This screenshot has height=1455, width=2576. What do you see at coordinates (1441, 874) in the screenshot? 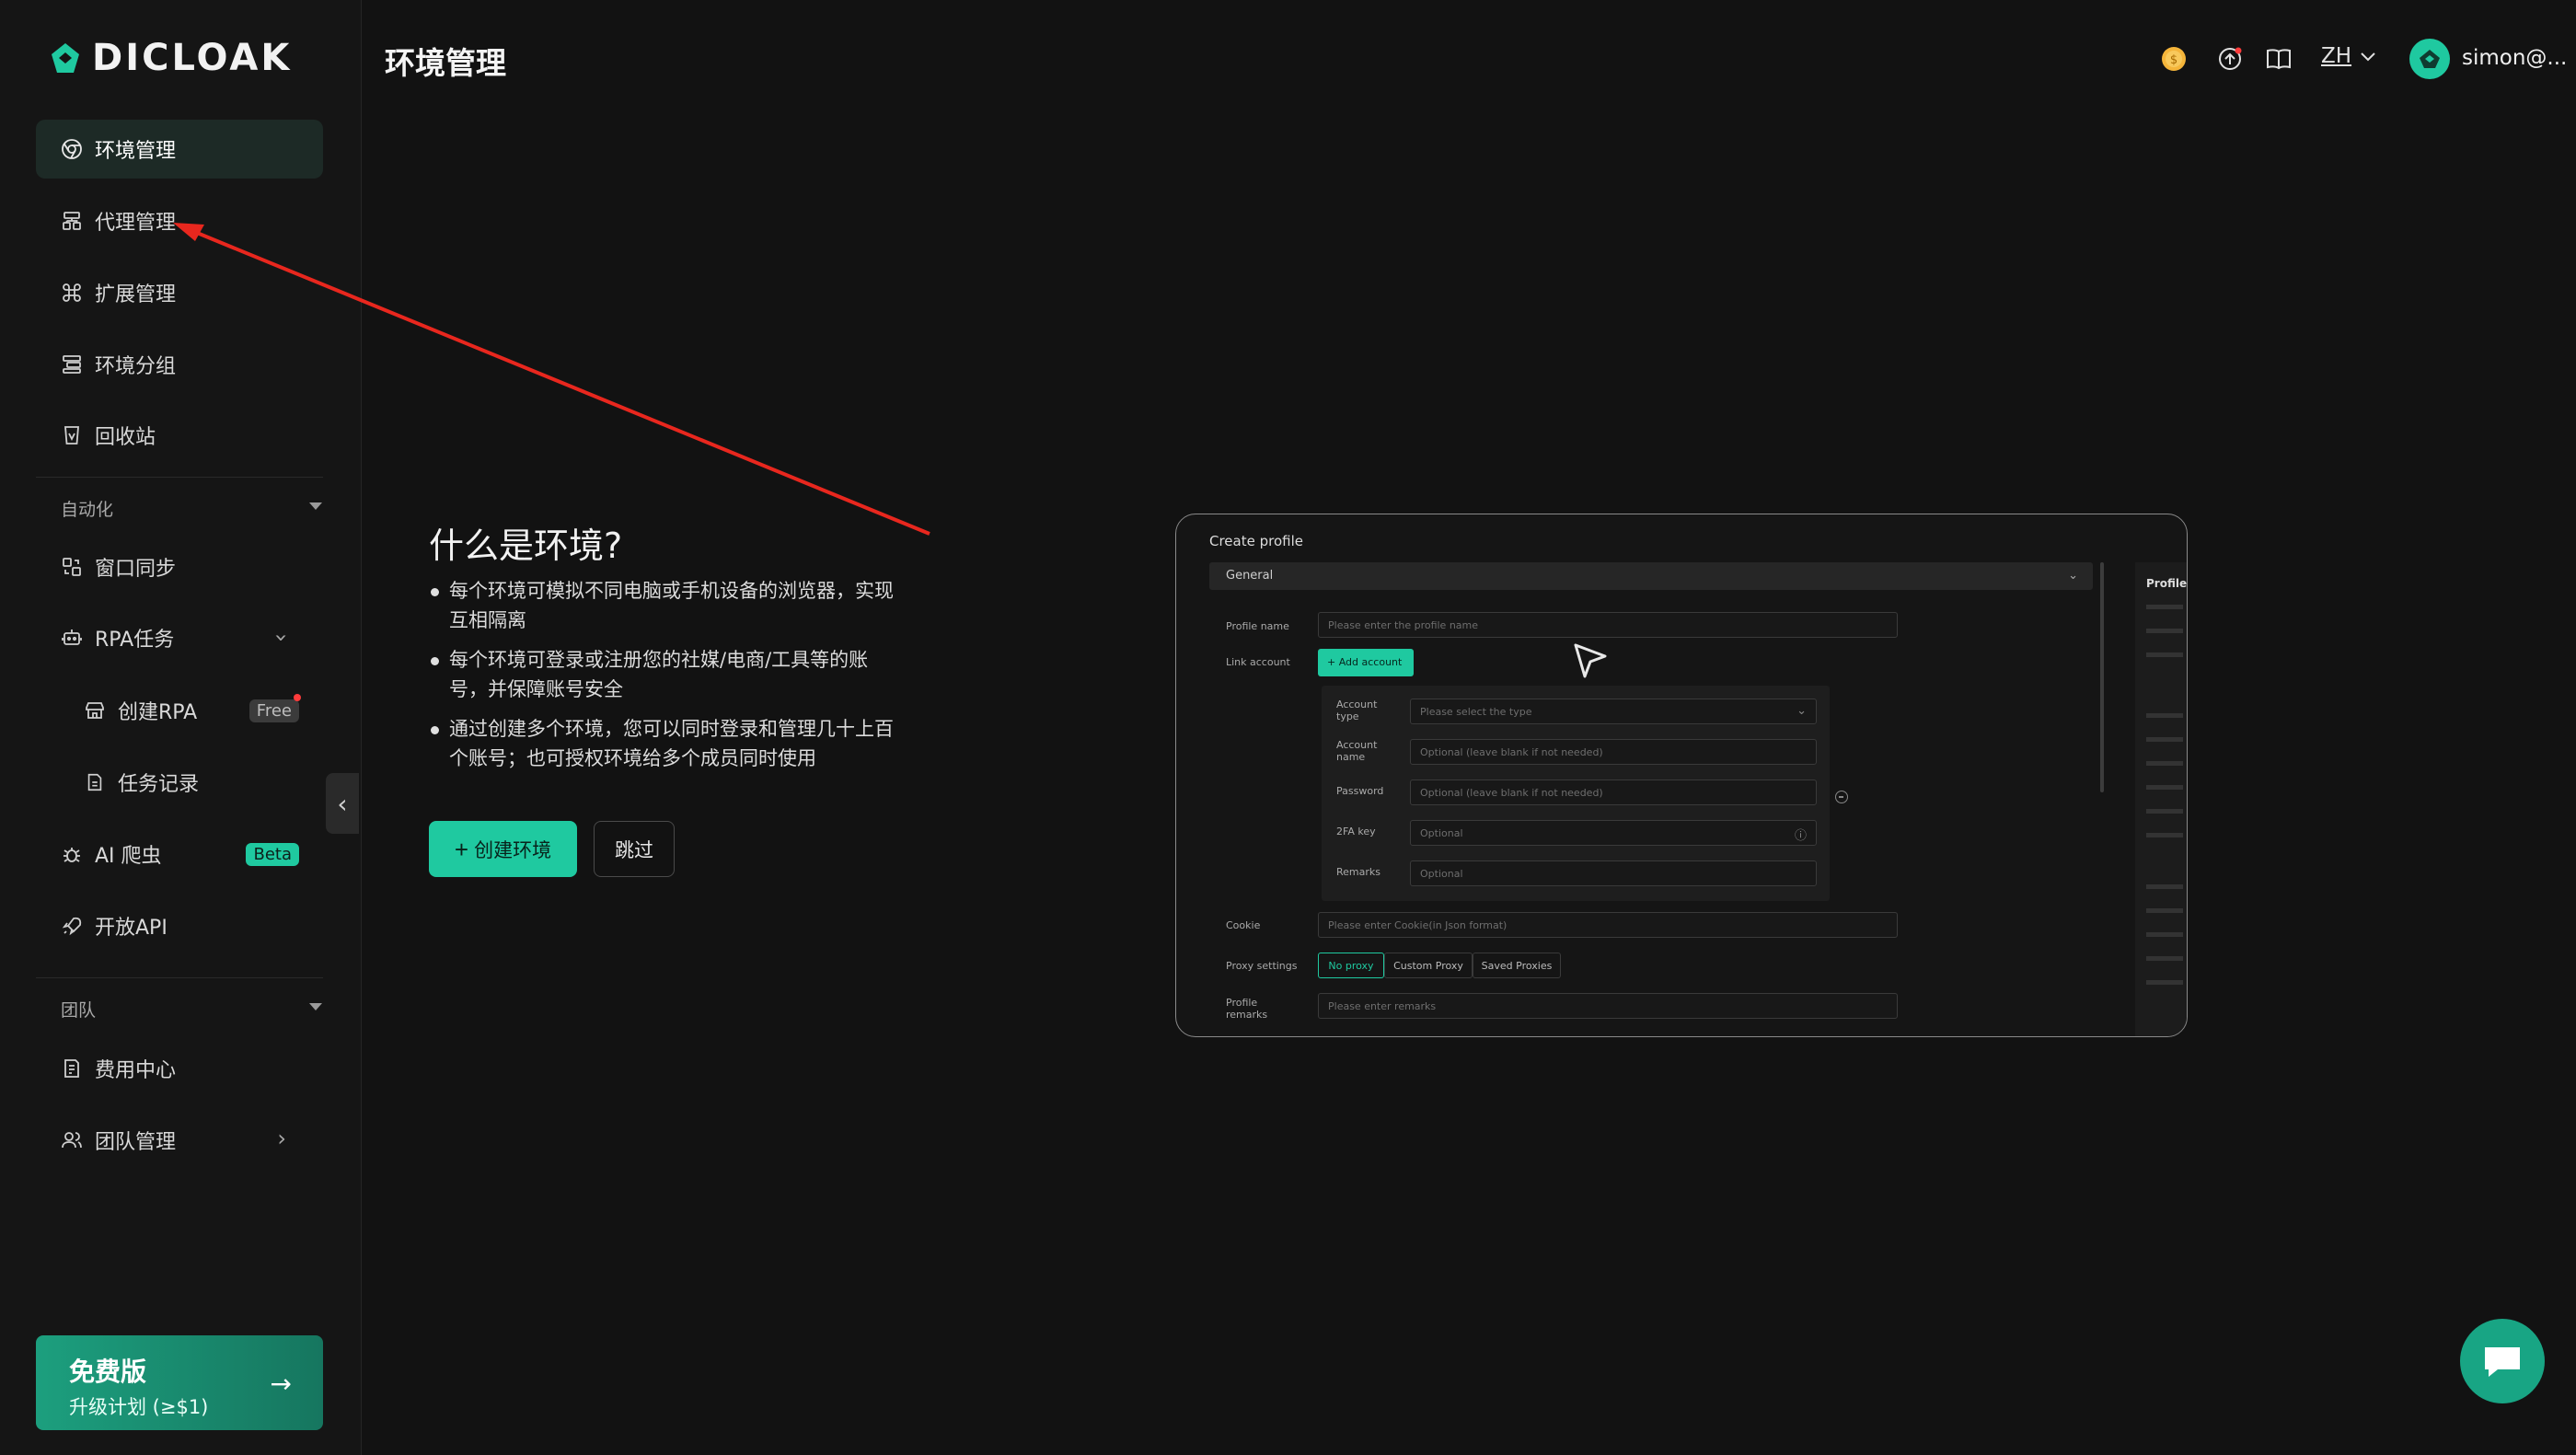
I see `preview-placeholder: Optional` at bounding box center [1441, 874].